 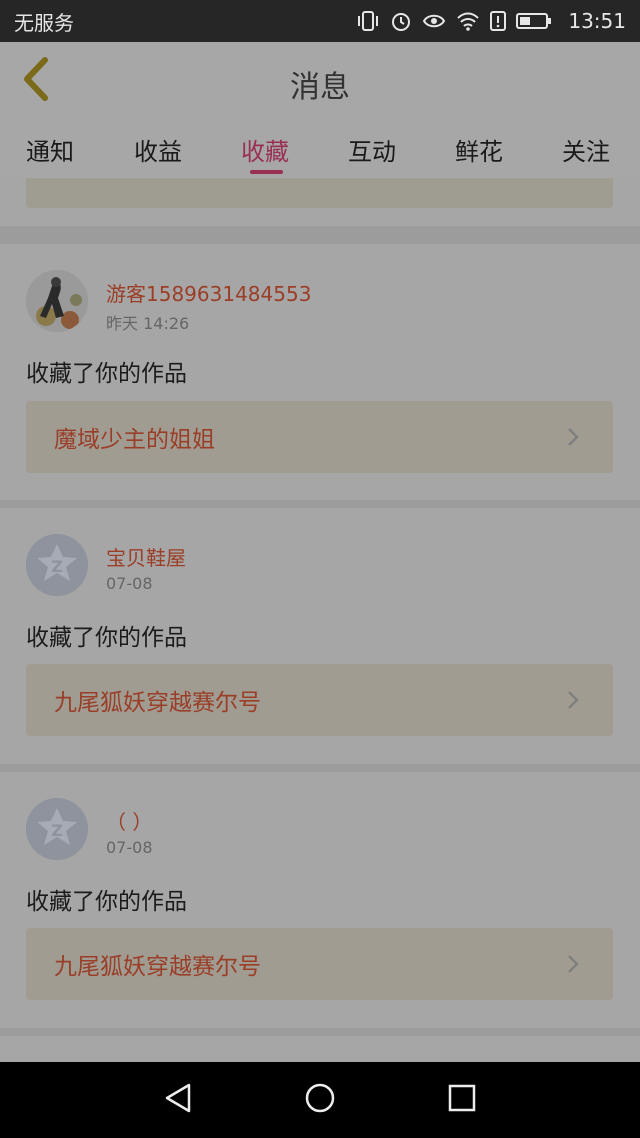 I want to click on eye-comfort-icon, so click(x=434, y=21).